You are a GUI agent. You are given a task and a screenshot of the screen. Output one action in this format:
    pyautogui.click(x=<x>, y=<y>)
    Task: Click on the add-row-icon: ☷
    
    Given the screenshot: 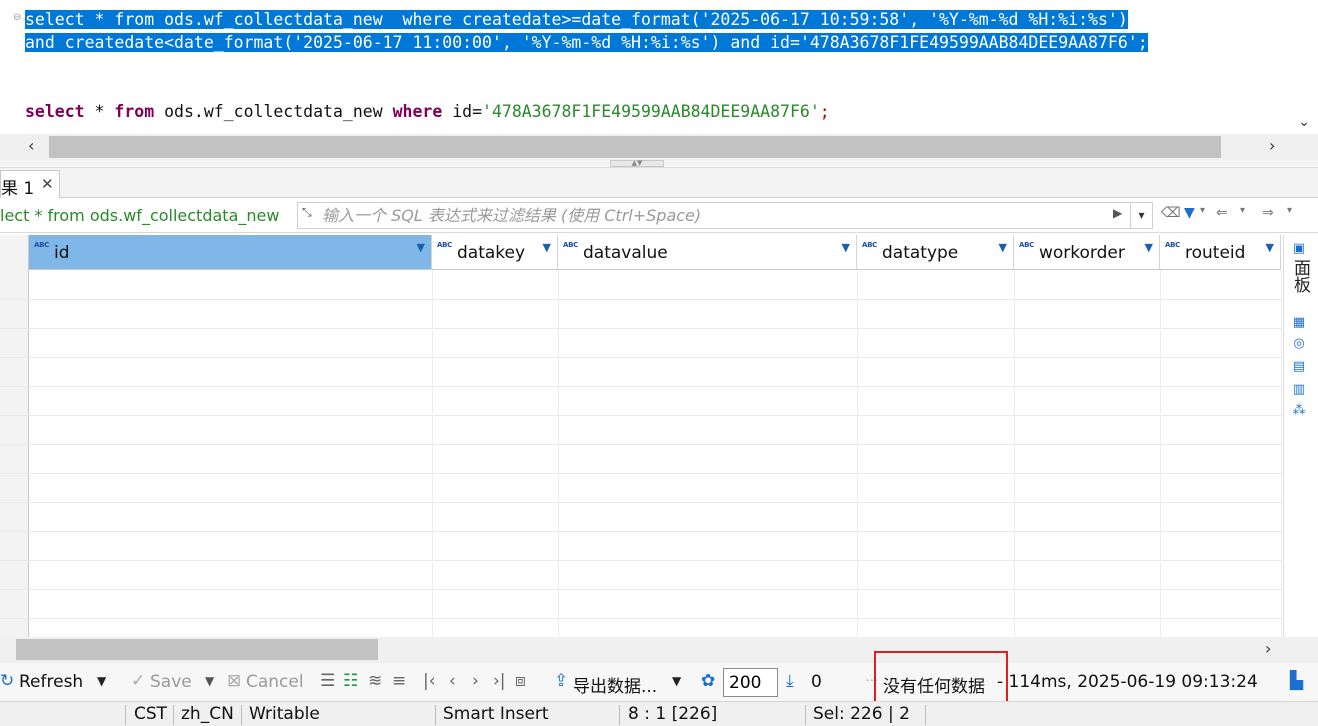 What is the action you would take?
    pyautogui.click(x=350, y=681)
    